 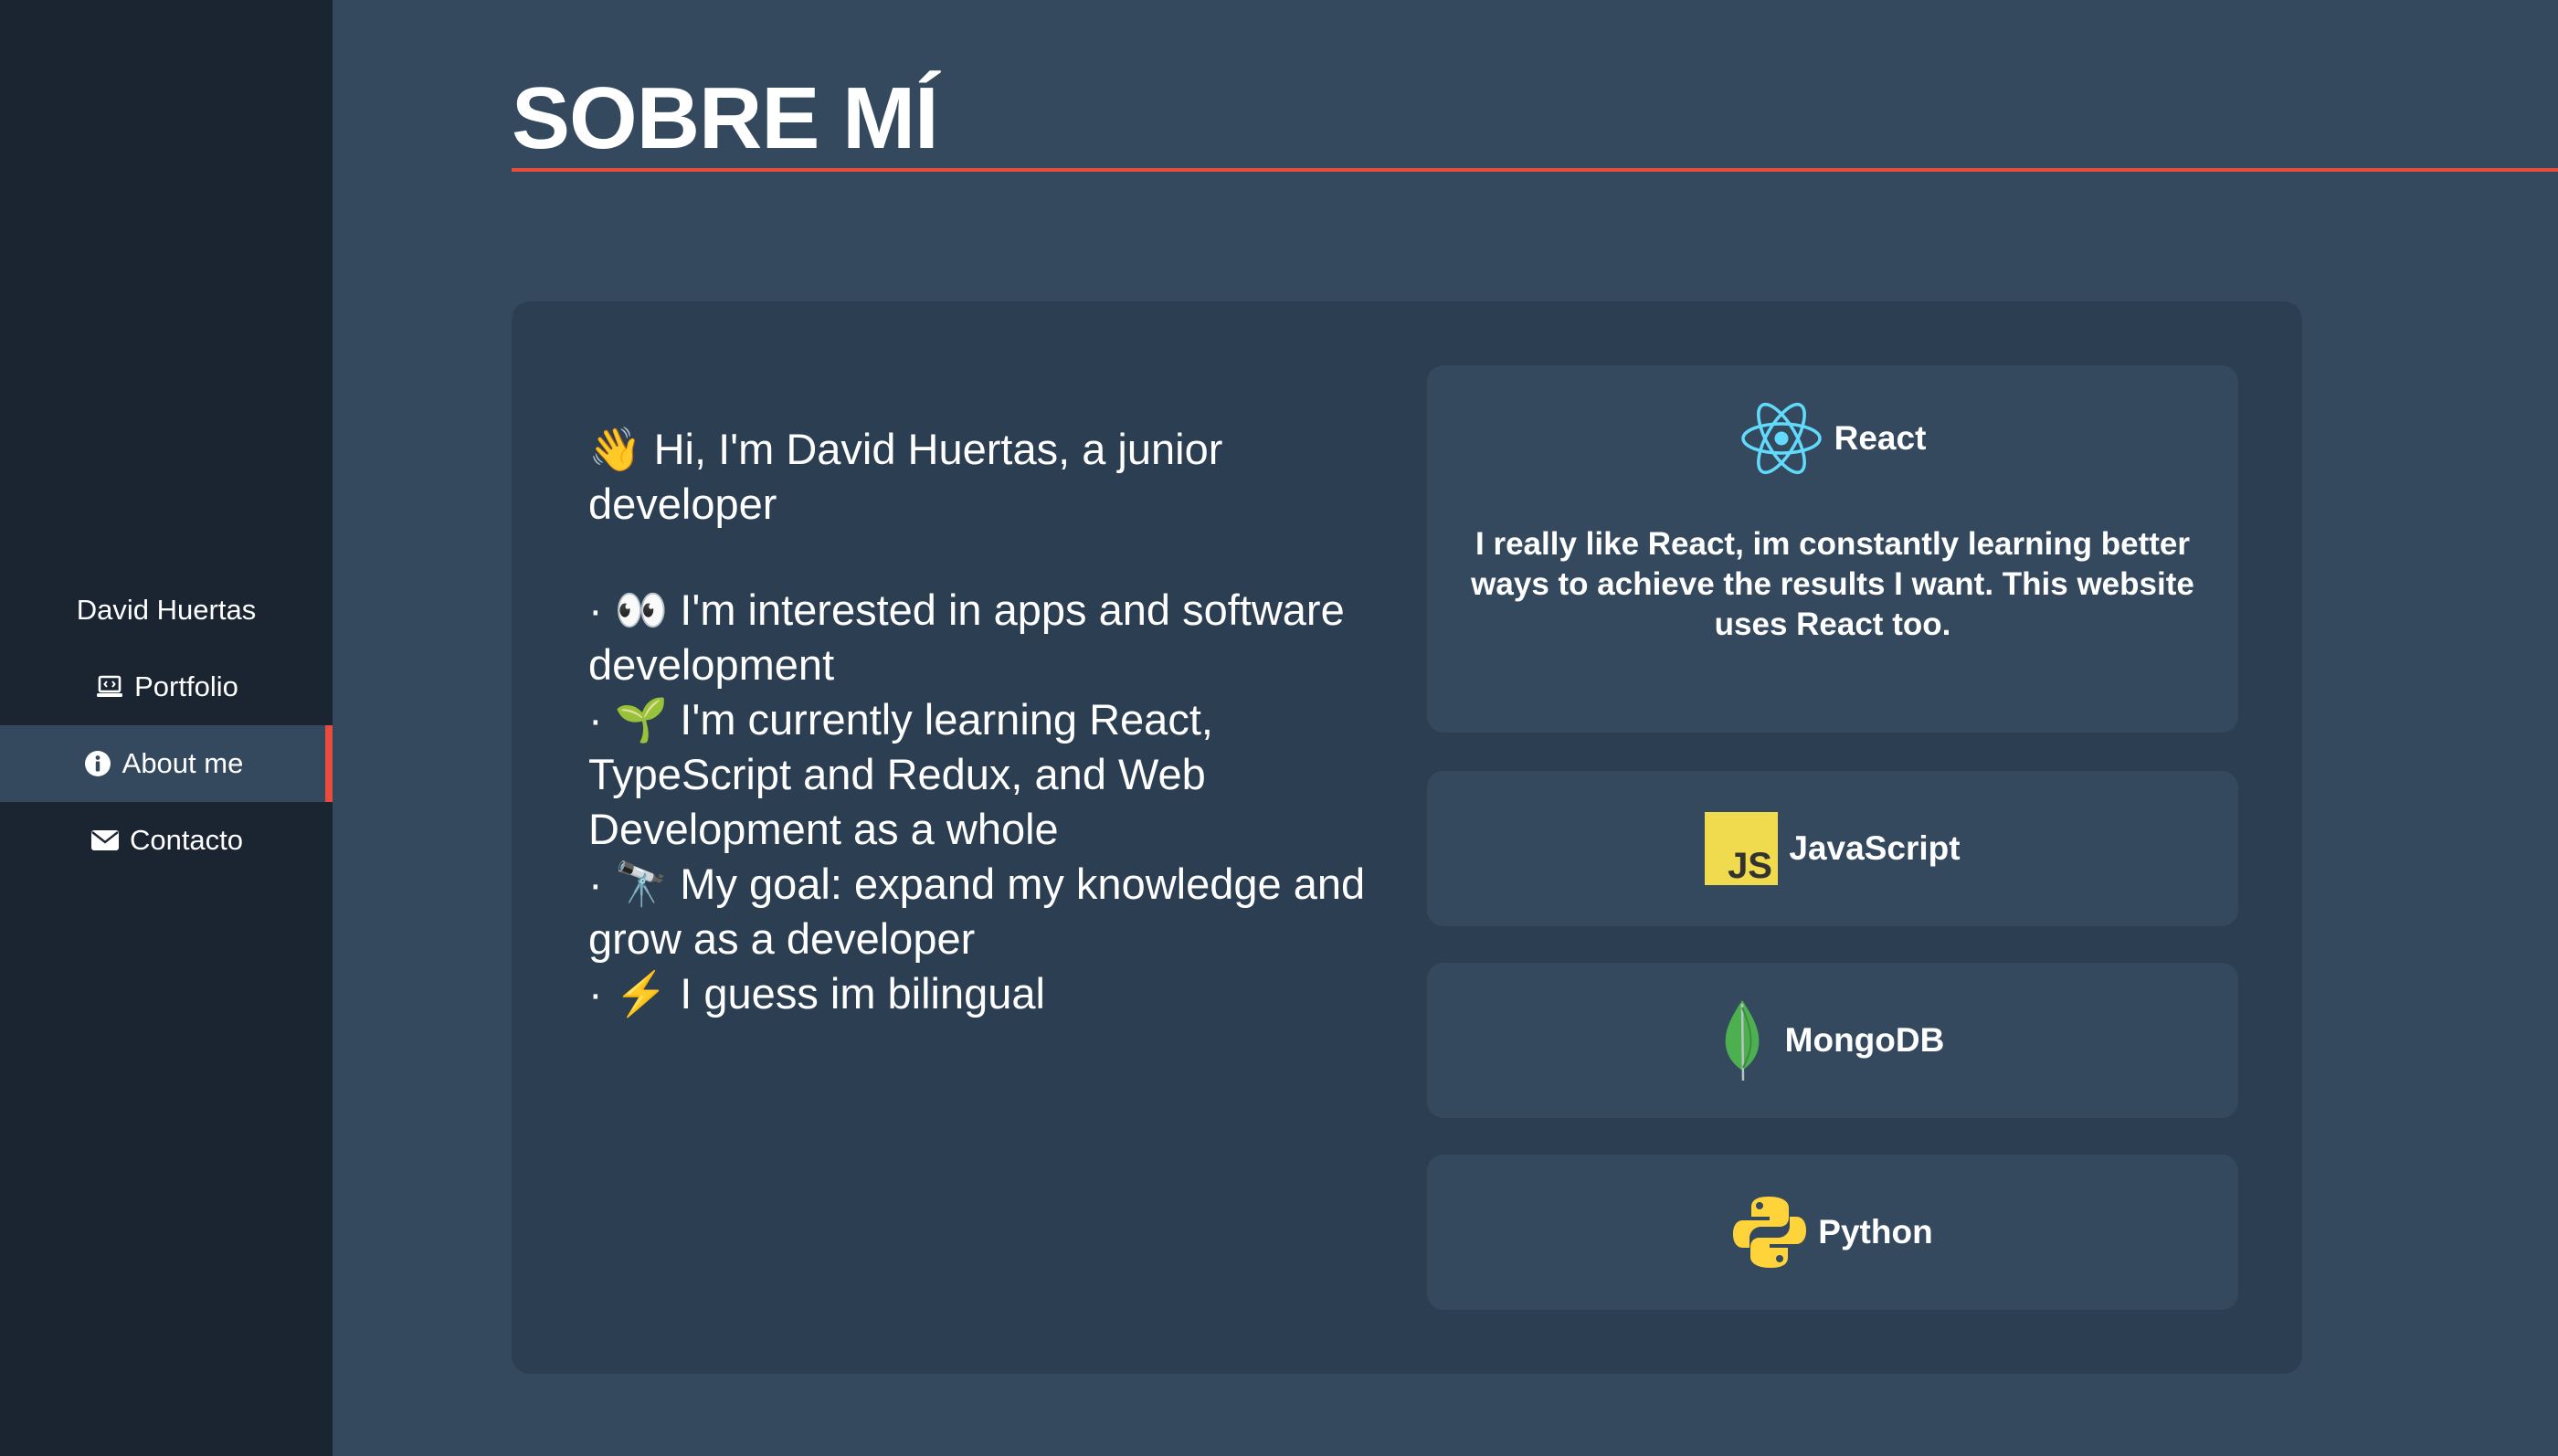 I want to click on intro-line: · ⚡ I guess im bilingual, so click(x=816, y=994).